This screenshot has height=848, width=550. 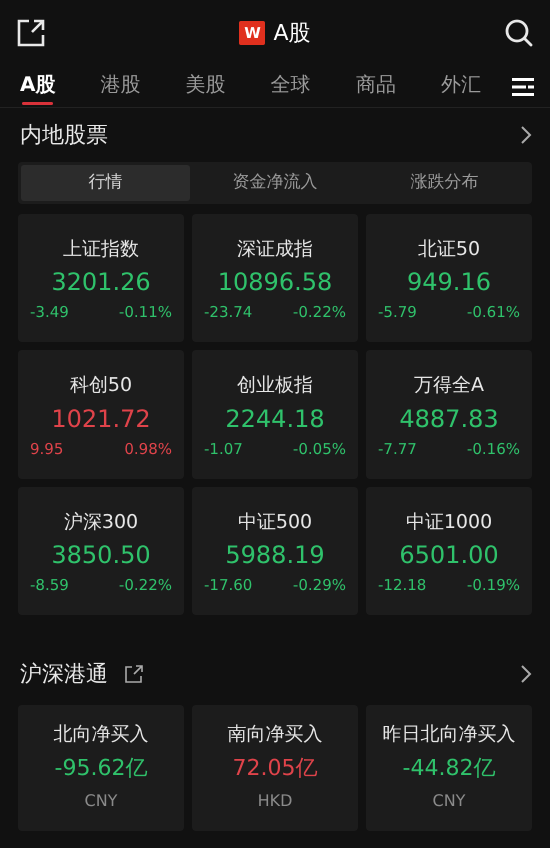 I want to click on flow-name: 南向净买入, so click(x=275, y=734).